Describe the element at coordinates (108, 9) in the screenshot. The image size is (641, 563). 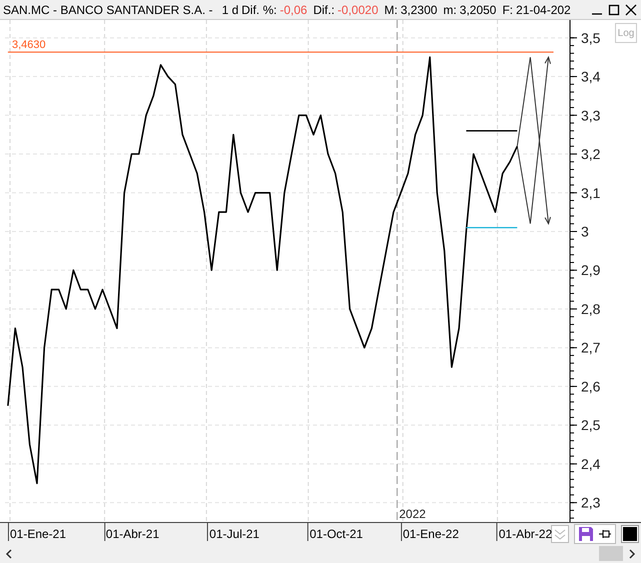
I see `symbol-title: SAN.MC - BANCO SANTANDER S.A. -` at that location.